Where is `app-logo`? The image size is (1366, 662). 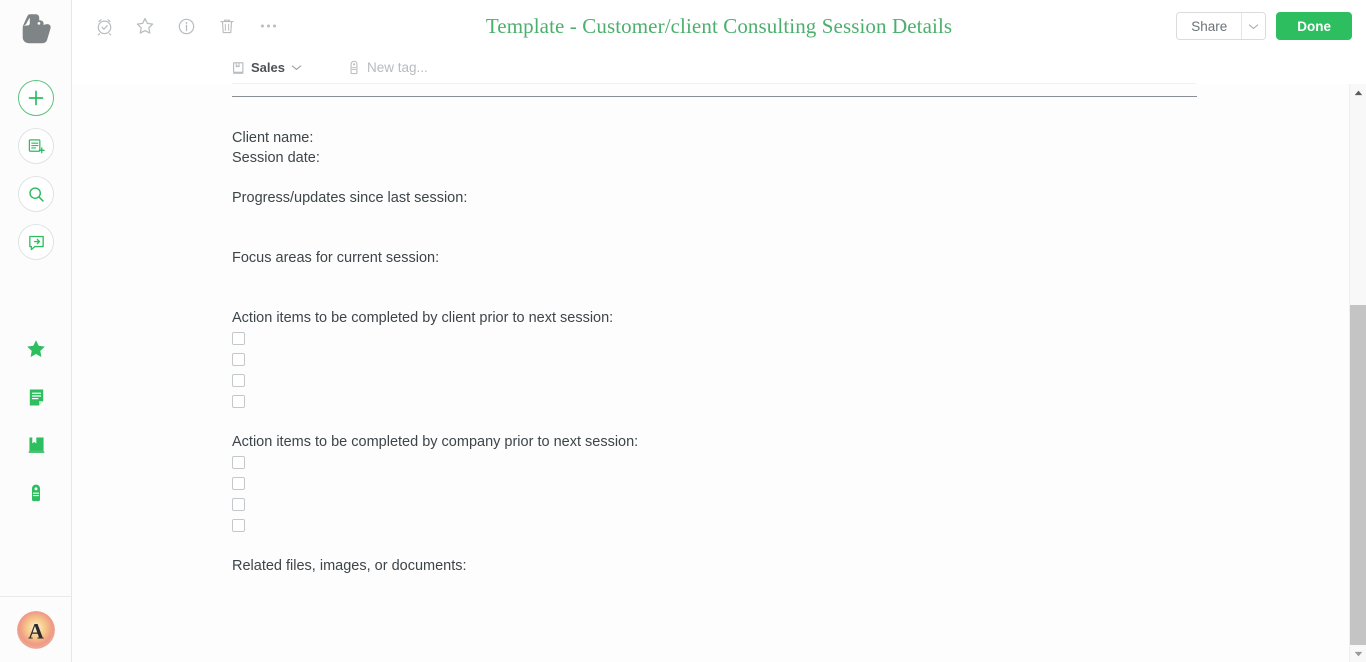 app-logo is located at coordinates (36, 27).